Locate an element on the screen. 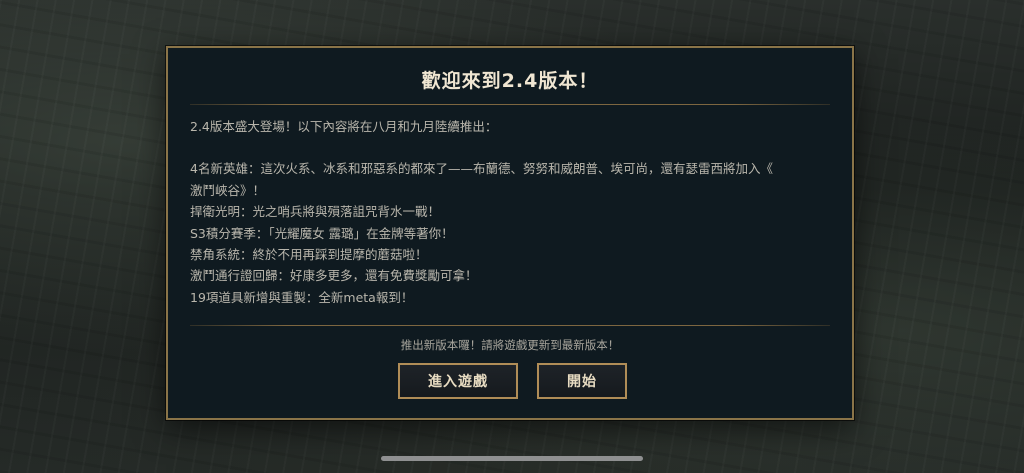  title-divider is located at coordinates (510, 104).